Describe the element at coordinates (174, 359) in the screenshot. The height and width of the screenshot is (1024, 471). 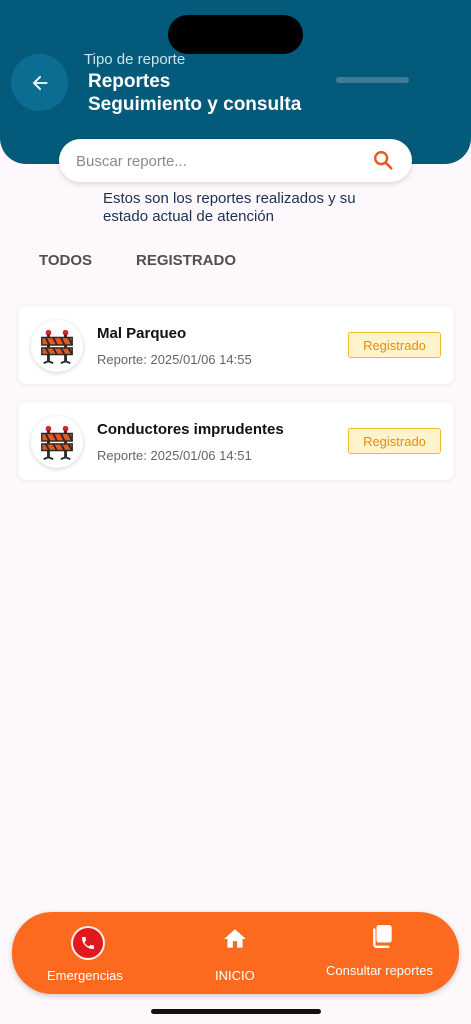
I see `report-date: Reporte: 2025/01/06 14:55` at that location.